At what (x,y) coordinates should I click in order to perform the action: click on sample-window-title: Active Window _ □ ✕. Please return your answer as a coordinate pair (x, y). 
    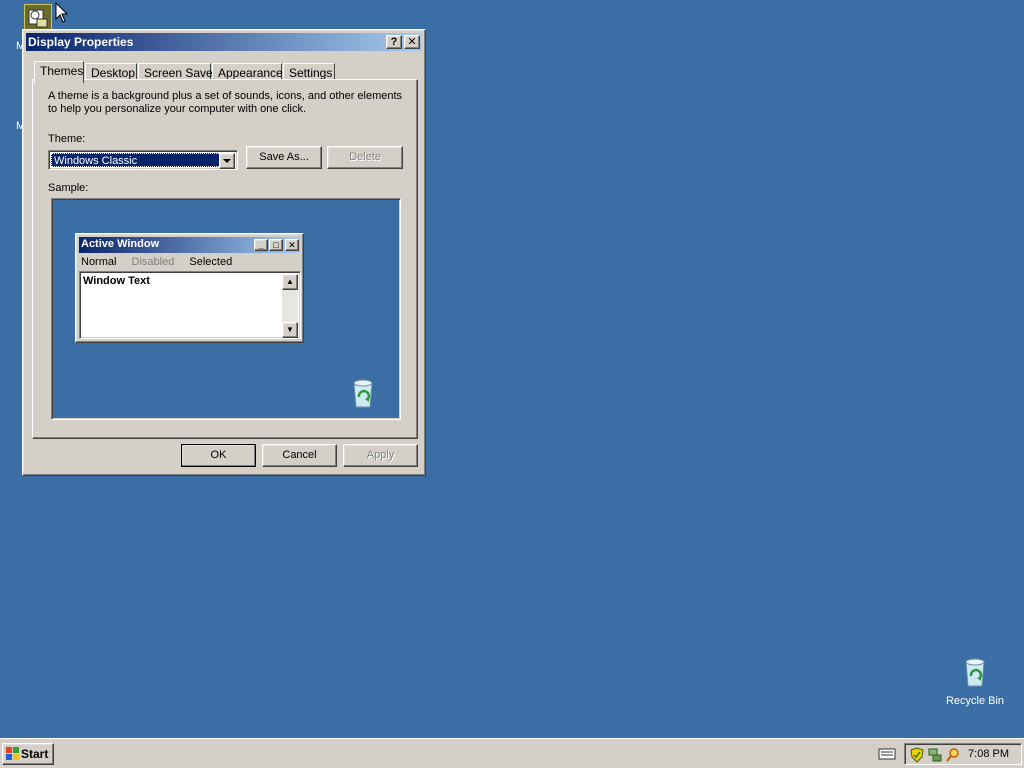
    Looking at the image, I should click on (189, 245).